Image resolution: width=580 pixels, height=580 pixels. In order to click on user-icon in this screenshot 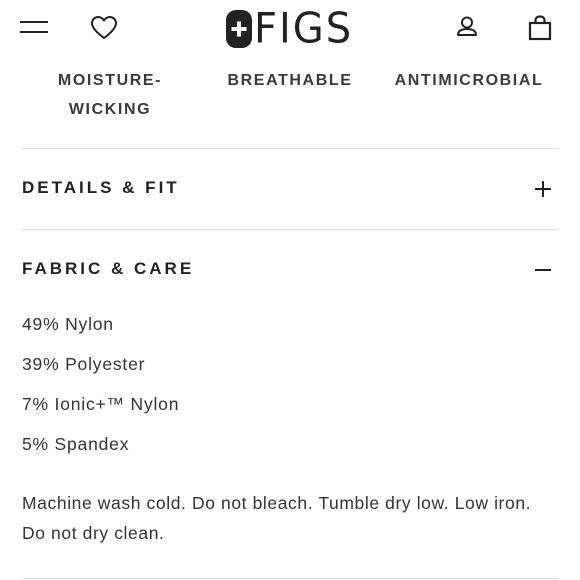, I will do `click(467, 27)`.